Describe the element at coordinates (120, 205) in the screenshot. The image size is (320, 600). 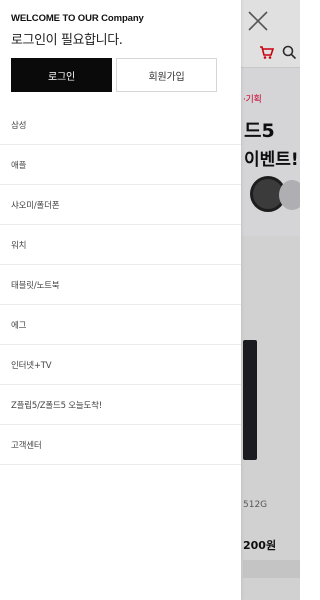
I see `menu-item-xiaomi-folder: 샤오미/폴더폰` at that location.